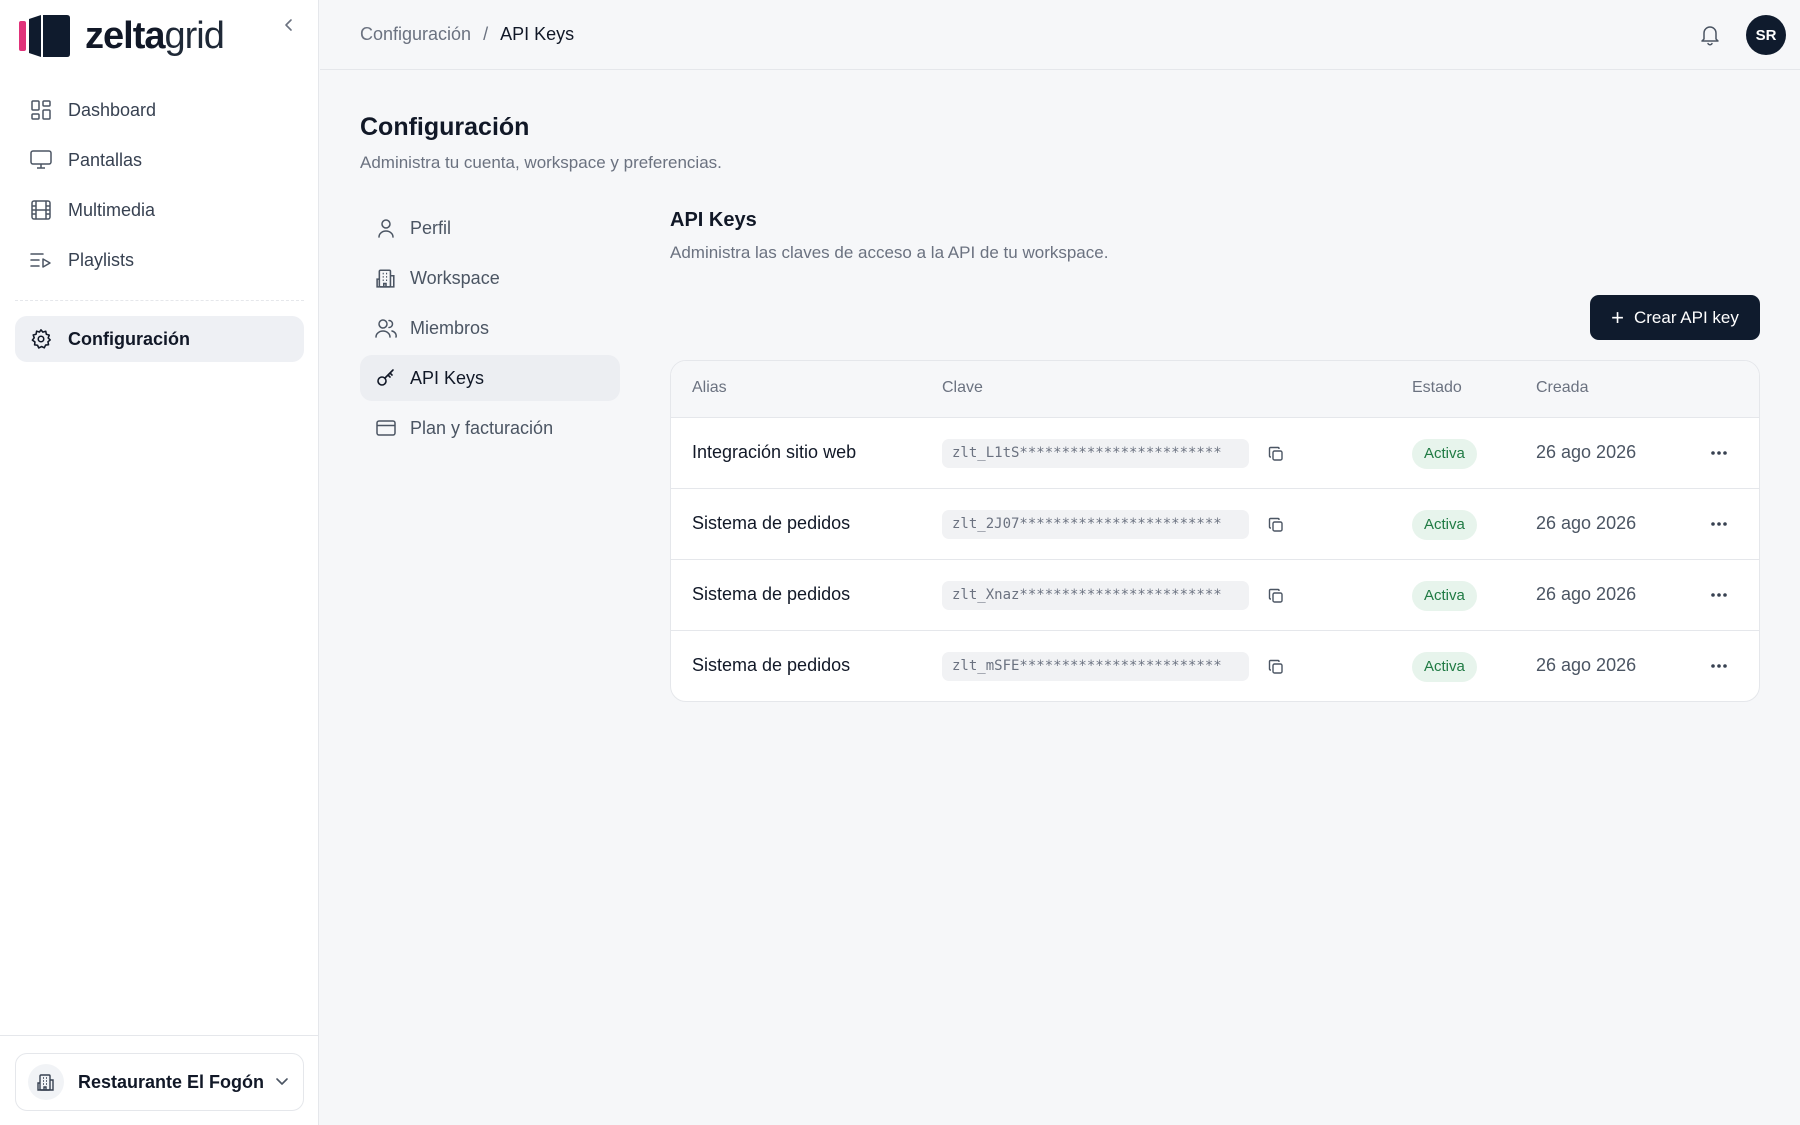  I want to click on users-icon, so click(386, 328).